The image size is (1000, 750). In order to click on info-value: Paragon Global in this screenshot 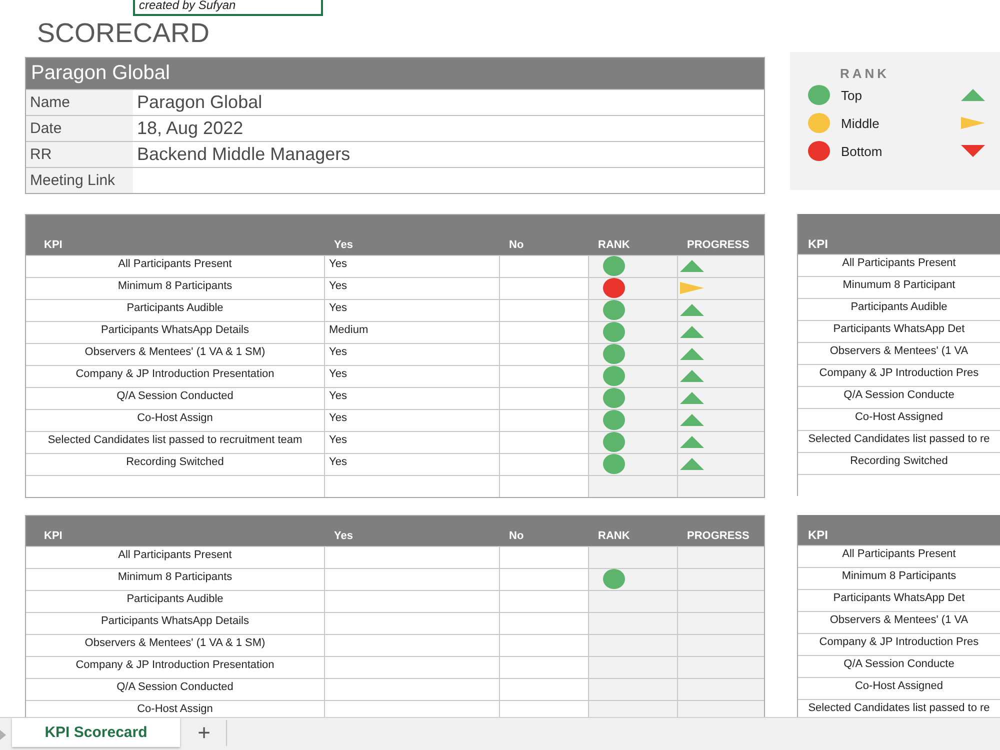, I will do `click(200, 102)`.